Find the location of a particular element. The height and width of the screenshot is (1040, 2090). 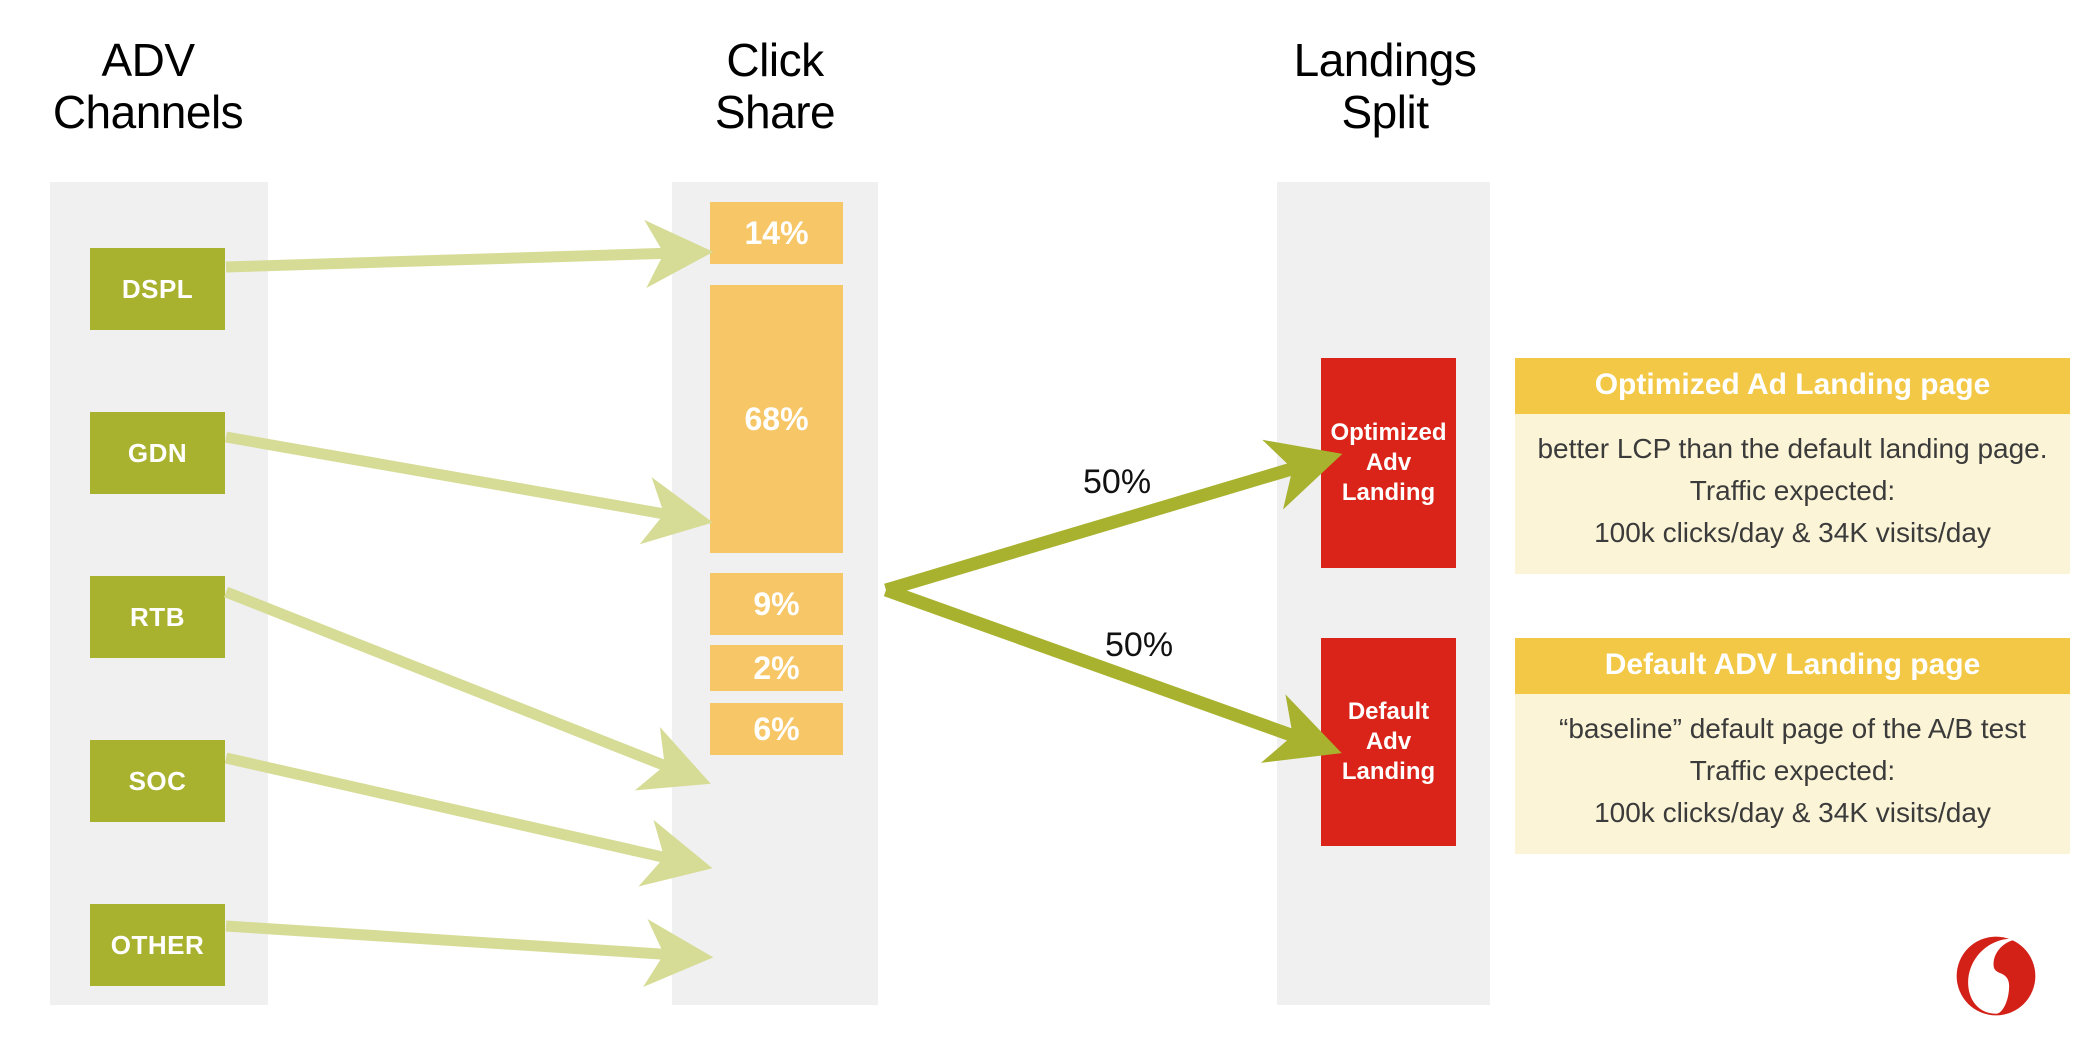

arrow-split-to-default is located at coordinates (1112, 673).